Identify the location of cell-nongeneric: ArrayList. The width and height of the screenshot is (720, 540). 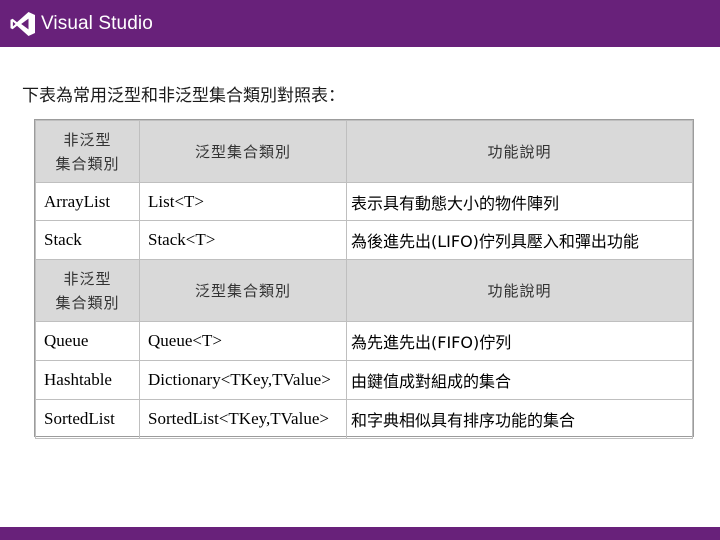
(87, 201).